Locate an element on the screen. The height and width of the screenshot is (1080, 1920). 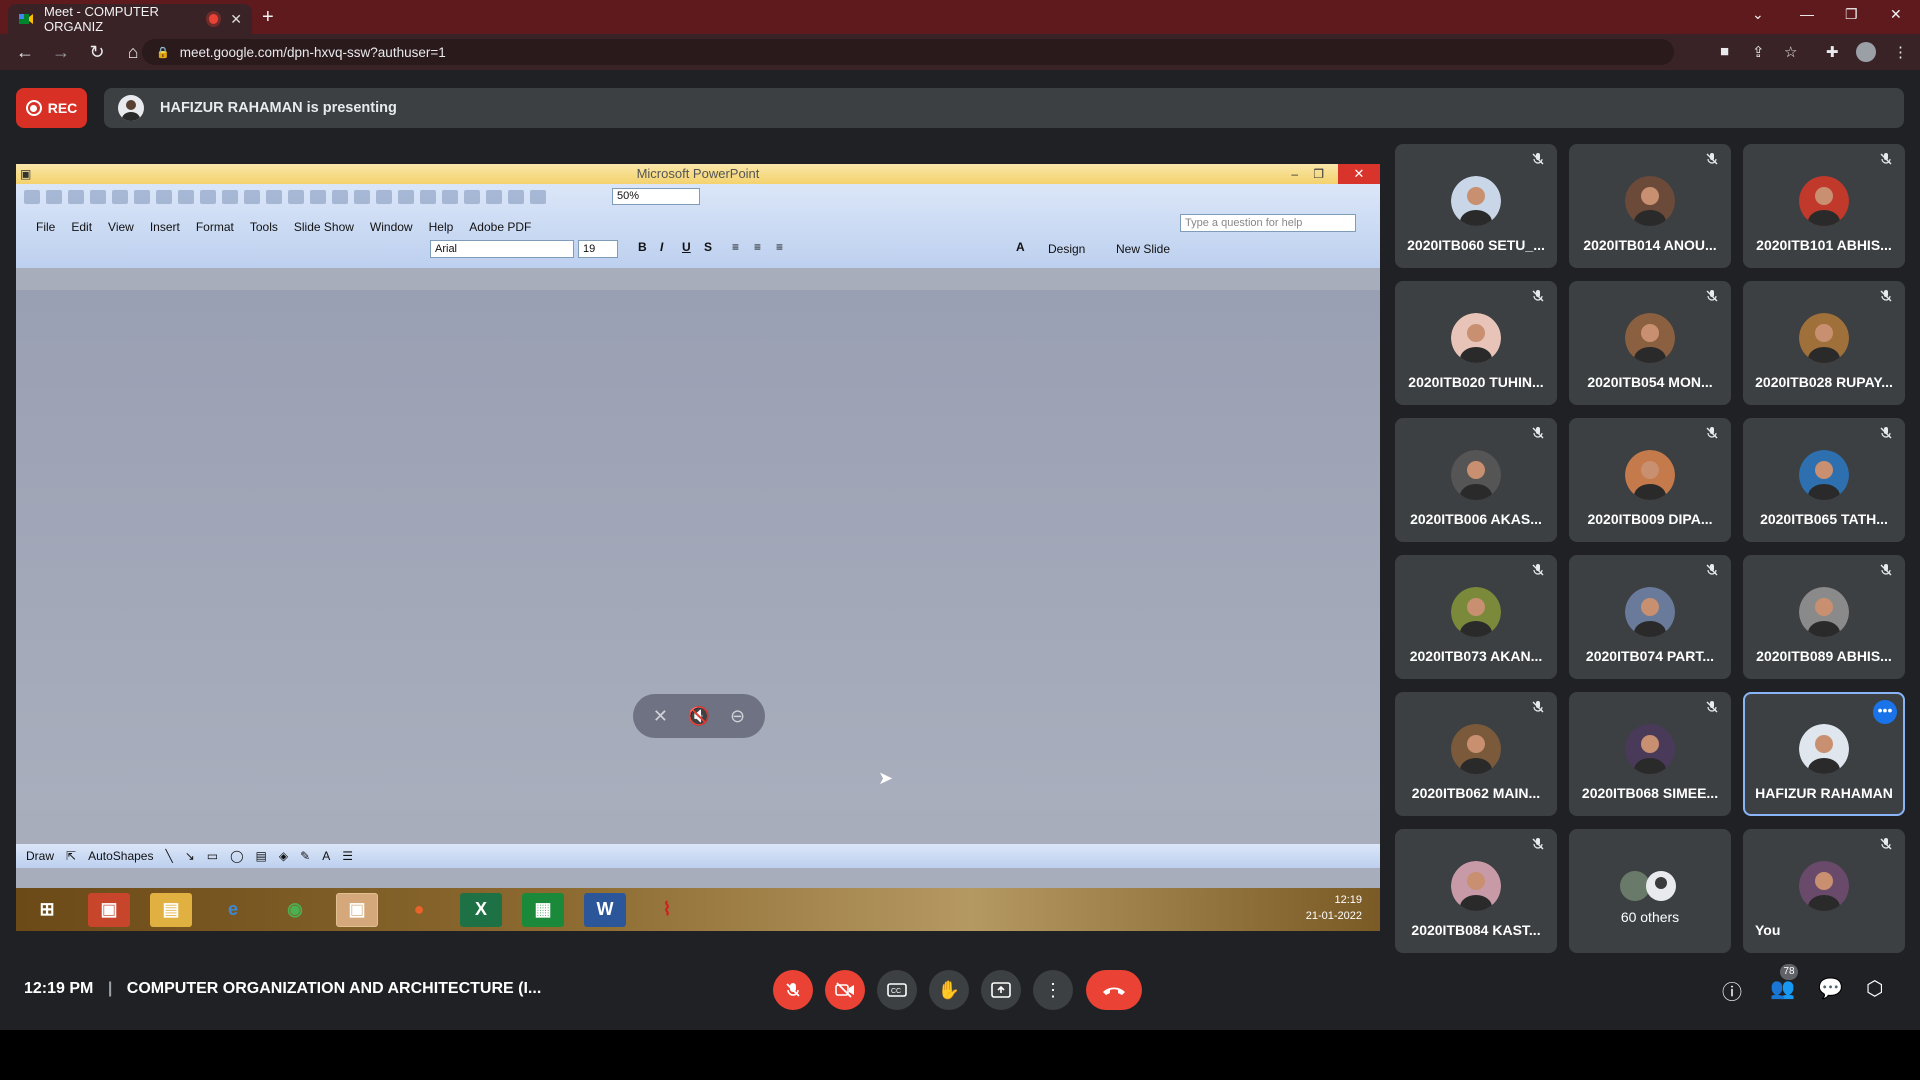
profile-avatar is located at coordinates (1866, 52).